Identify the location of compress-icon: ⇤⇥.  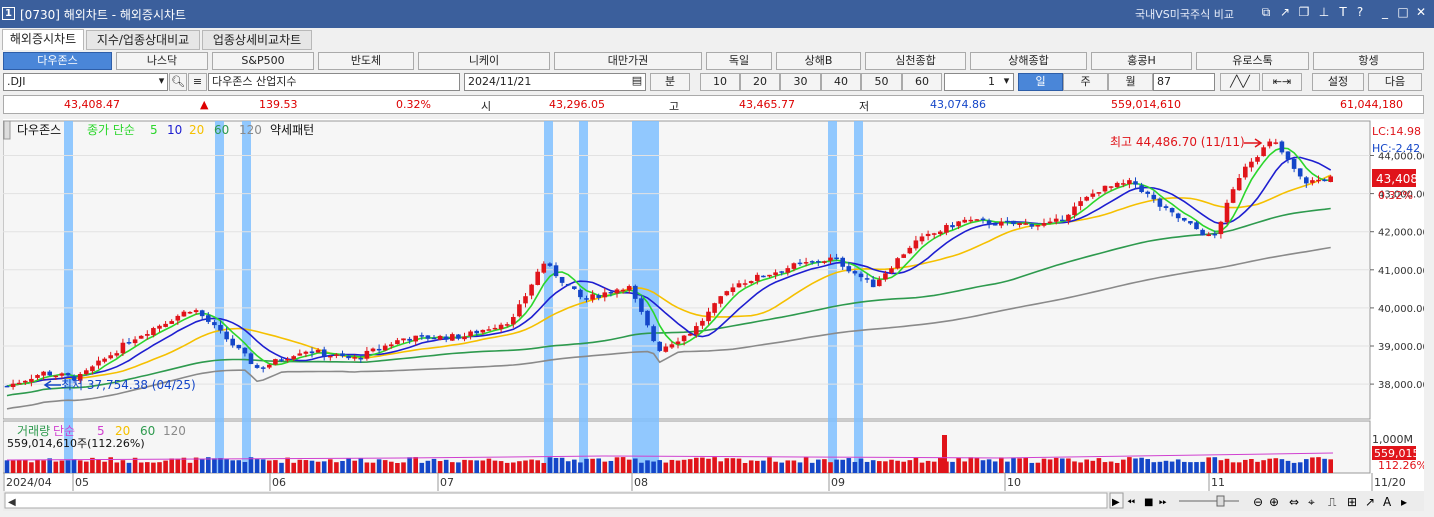
(1282, 82).